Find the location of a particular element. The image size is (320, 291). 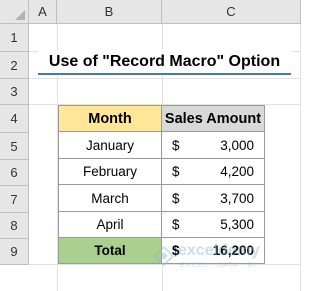

row-header-7: 7 is located at coordinates (14, 199).